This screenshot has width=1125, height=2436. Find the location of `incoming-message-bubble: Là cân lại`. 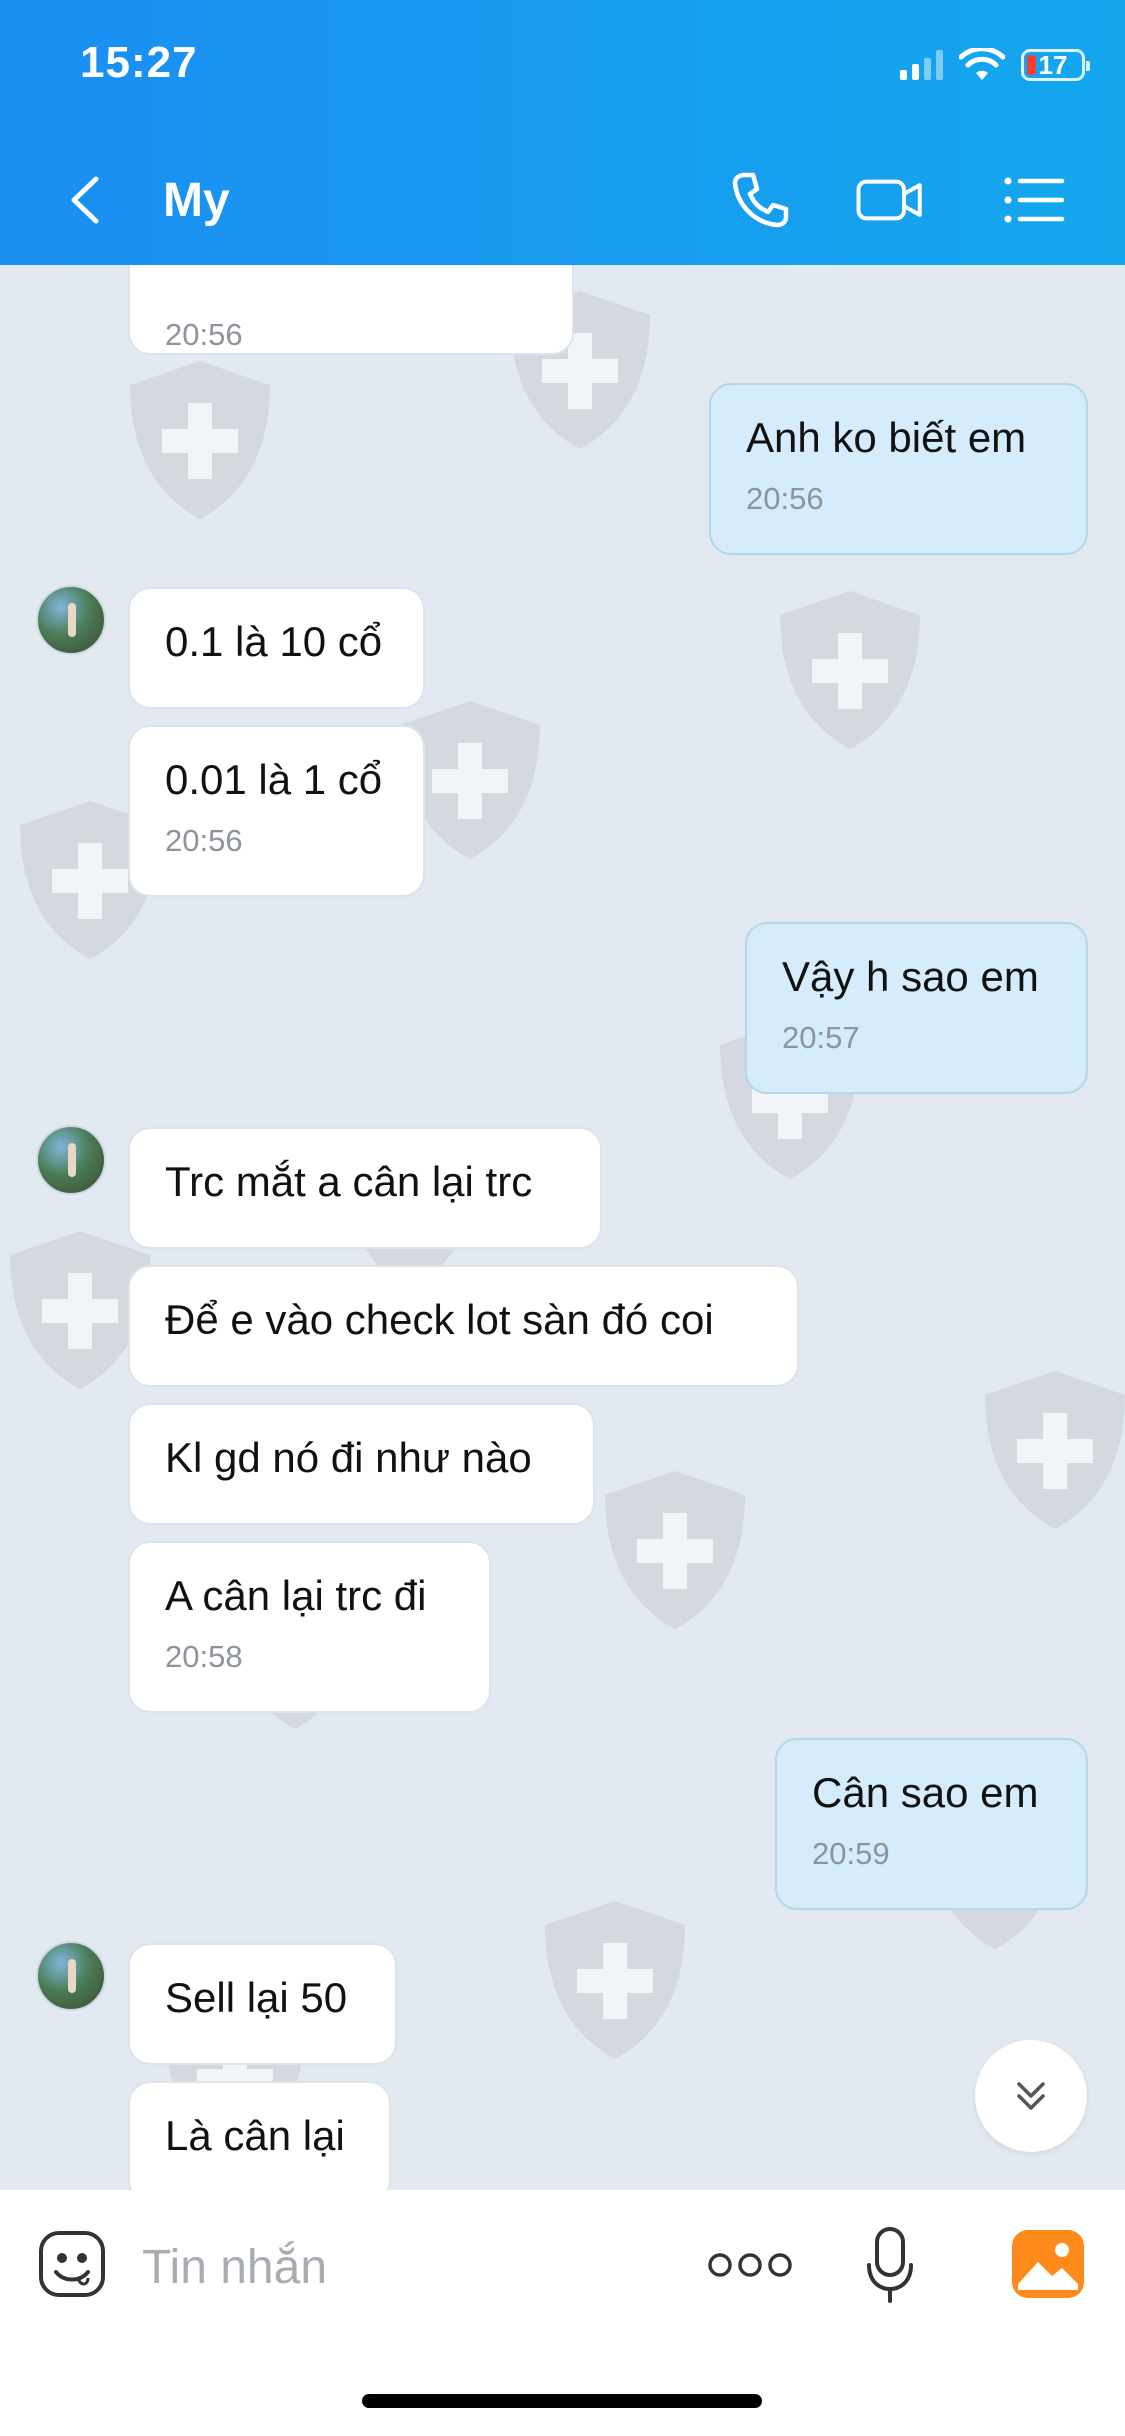

incoming-message-bubble: Là cân lại is located at coordinates (259, 2135).